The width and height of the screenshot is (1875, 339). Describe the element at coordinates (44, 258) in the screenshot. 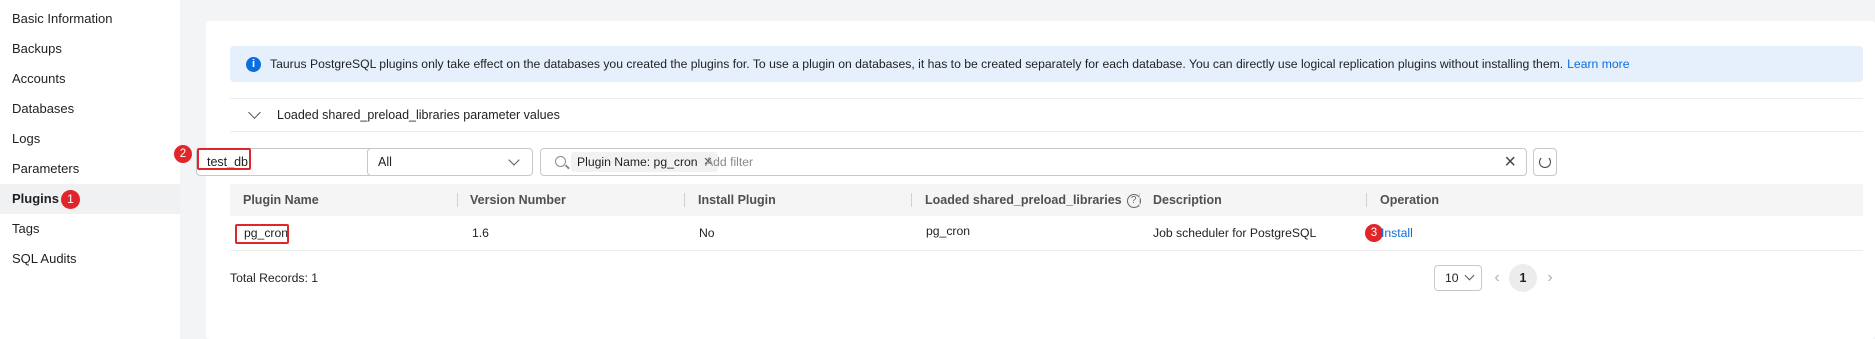

I see `sidebar-item-label: SQL Audits` at that location.